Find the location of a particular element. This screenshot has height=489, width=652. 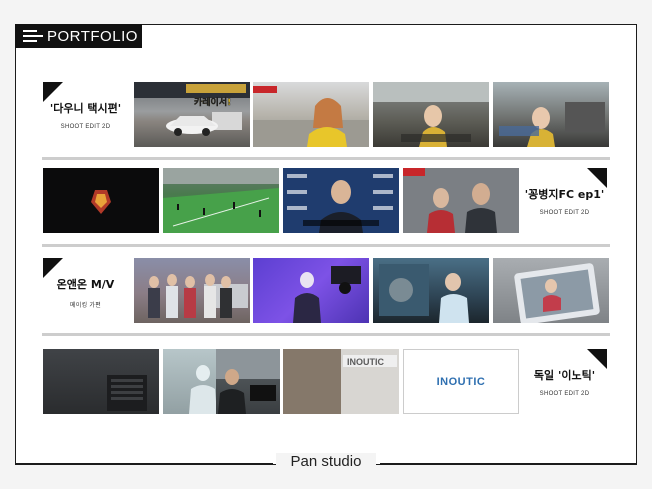

two-people-thumbnail is located at coordinates (461, 200).